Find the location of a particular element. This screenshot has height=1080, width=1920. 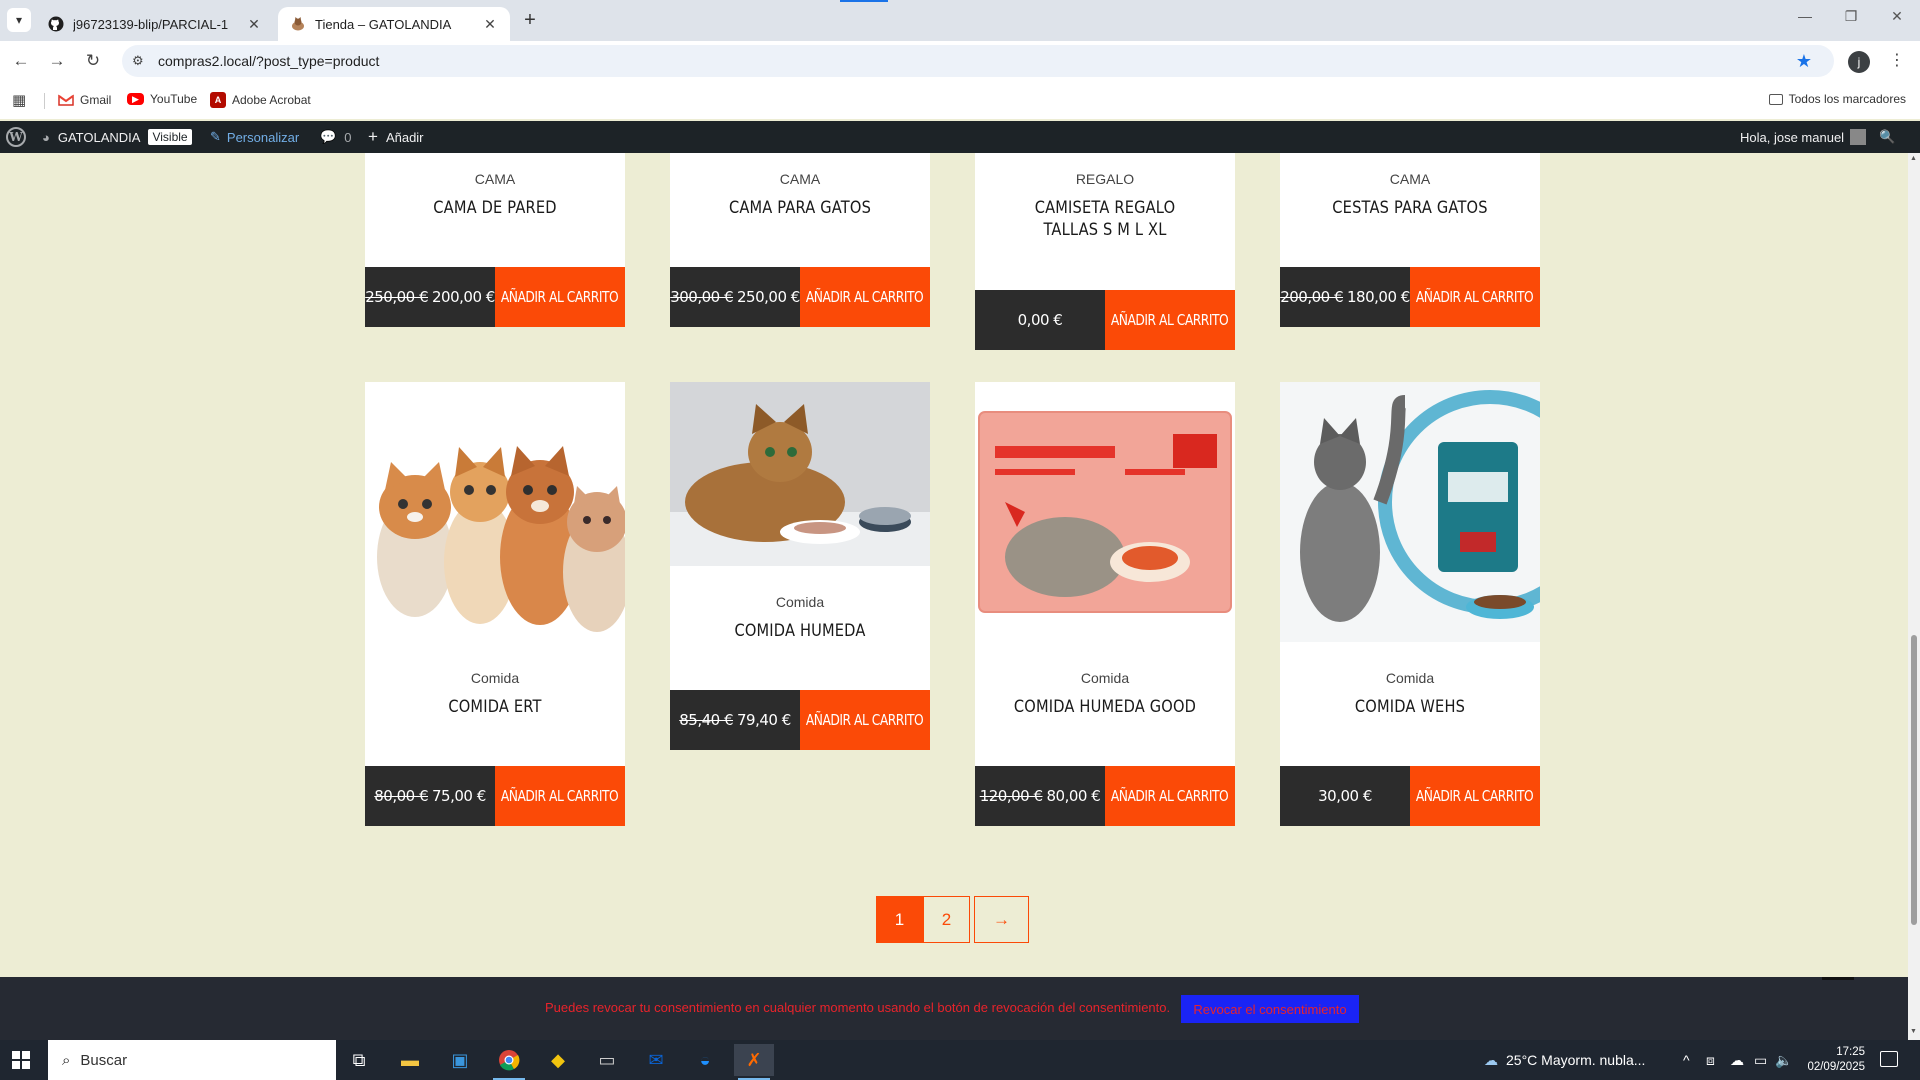

bookmark-label: YouTube is located at coordinates (174, 99).